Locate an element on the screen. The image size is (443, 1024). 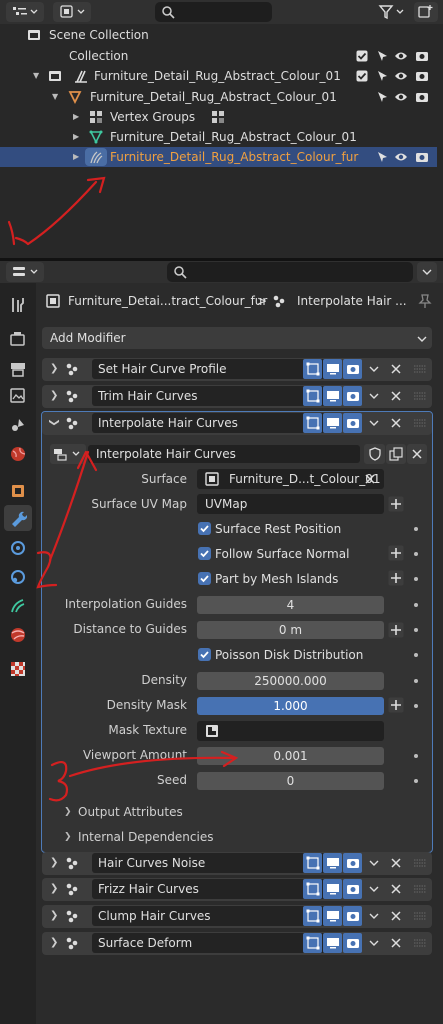
tab-data is located at coordinates (18, 635).